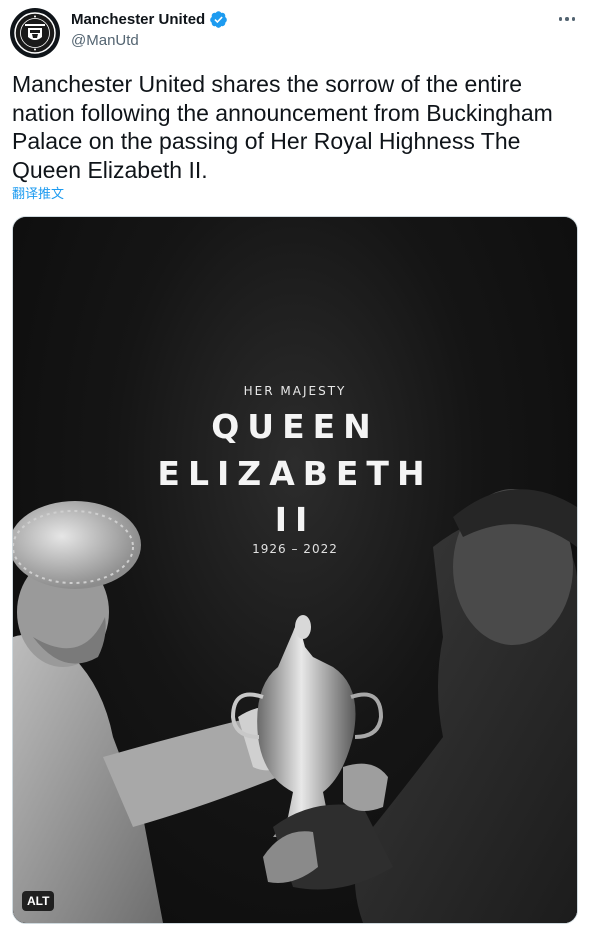  What do you see at coordinates (38, 901) in the screenshot?
I see `alt-text-badge: ALT` at bounding box center [38, 901].